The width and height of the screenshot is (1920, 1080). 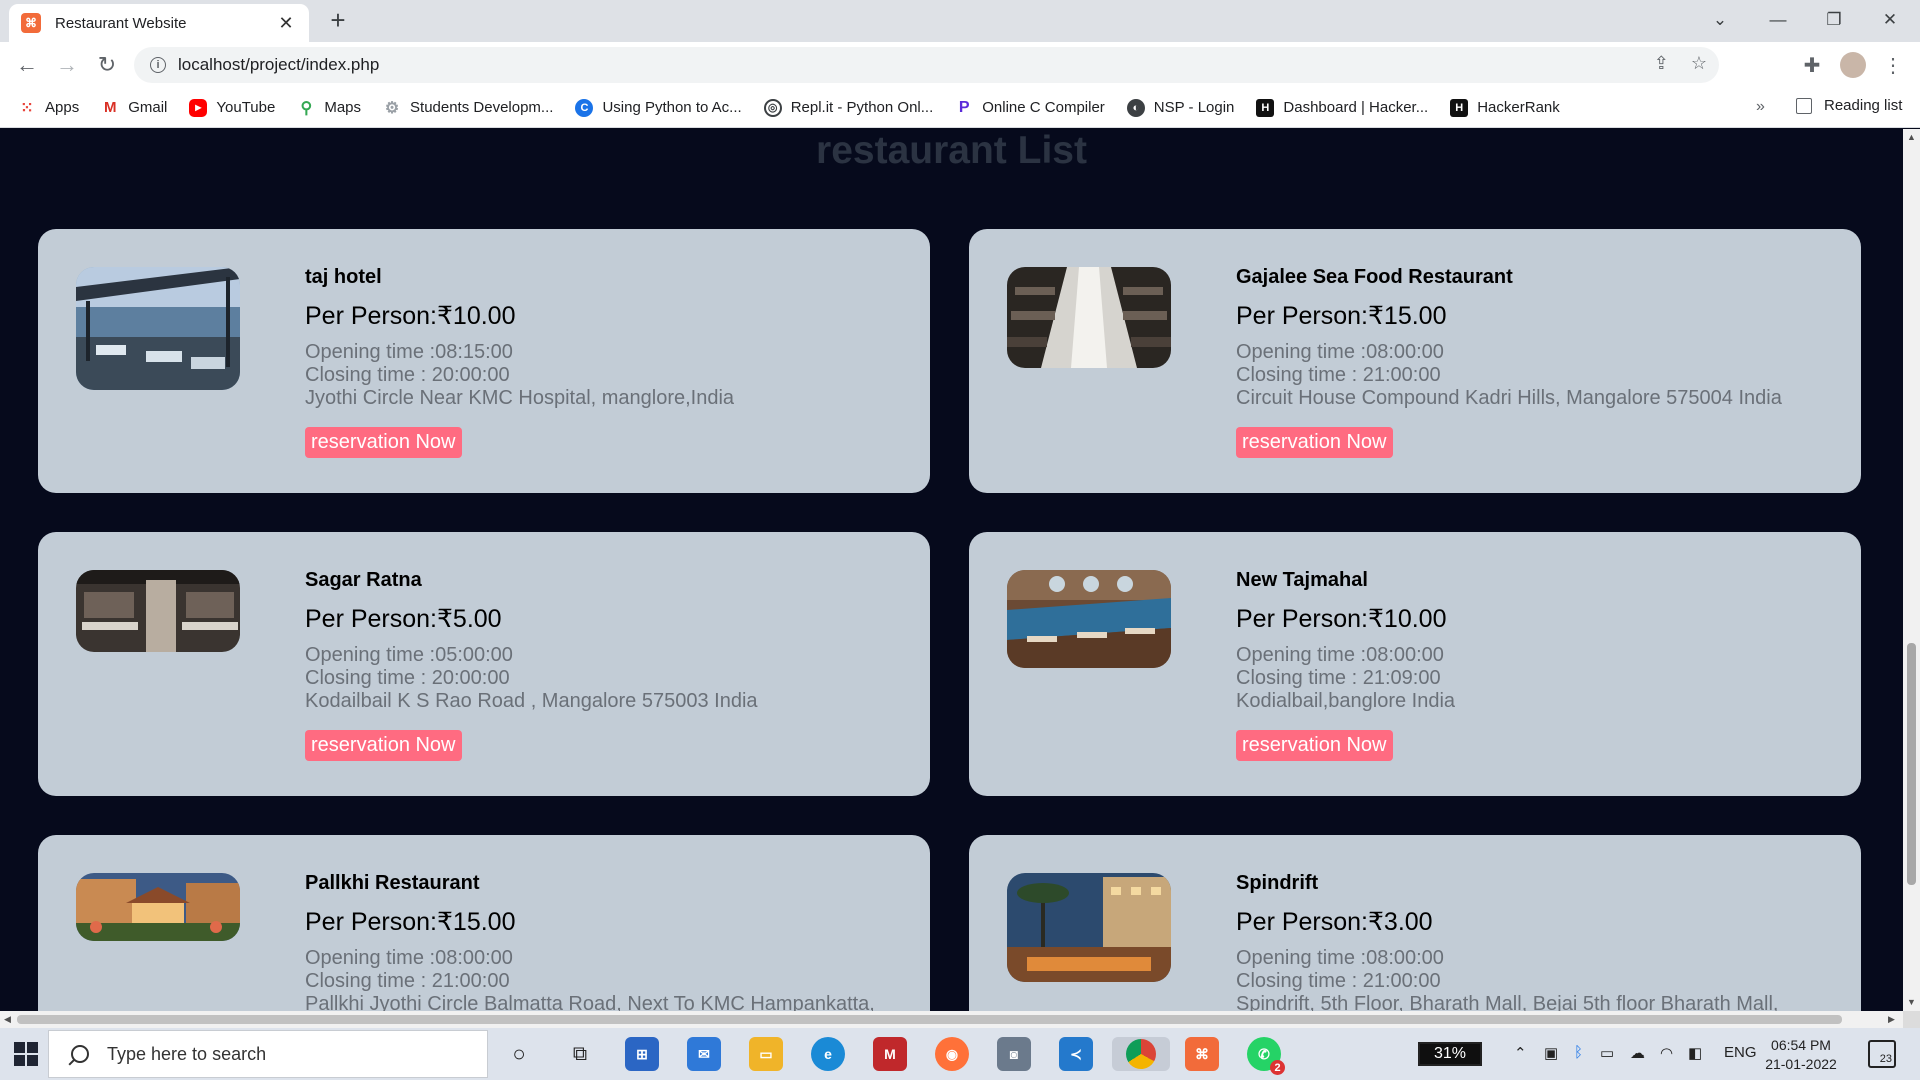 What do you see at coordinates (890, 1054) in the screenshot?
I see `mcafee-shield-icon: M` at bounding box center [890, 1054].